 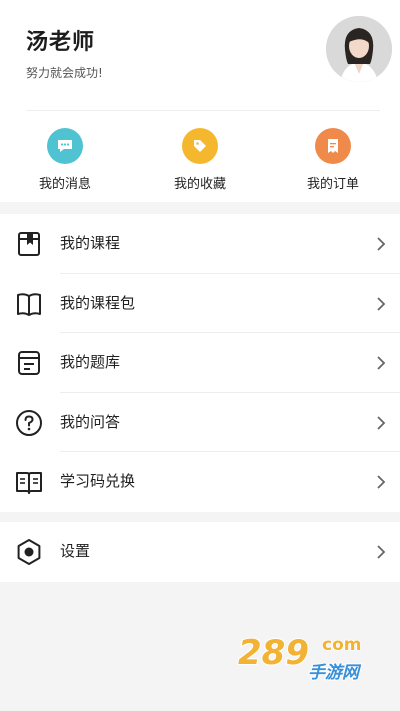 I want to click on quick-action-label: 我的收藏, so click(x=199, y=184).